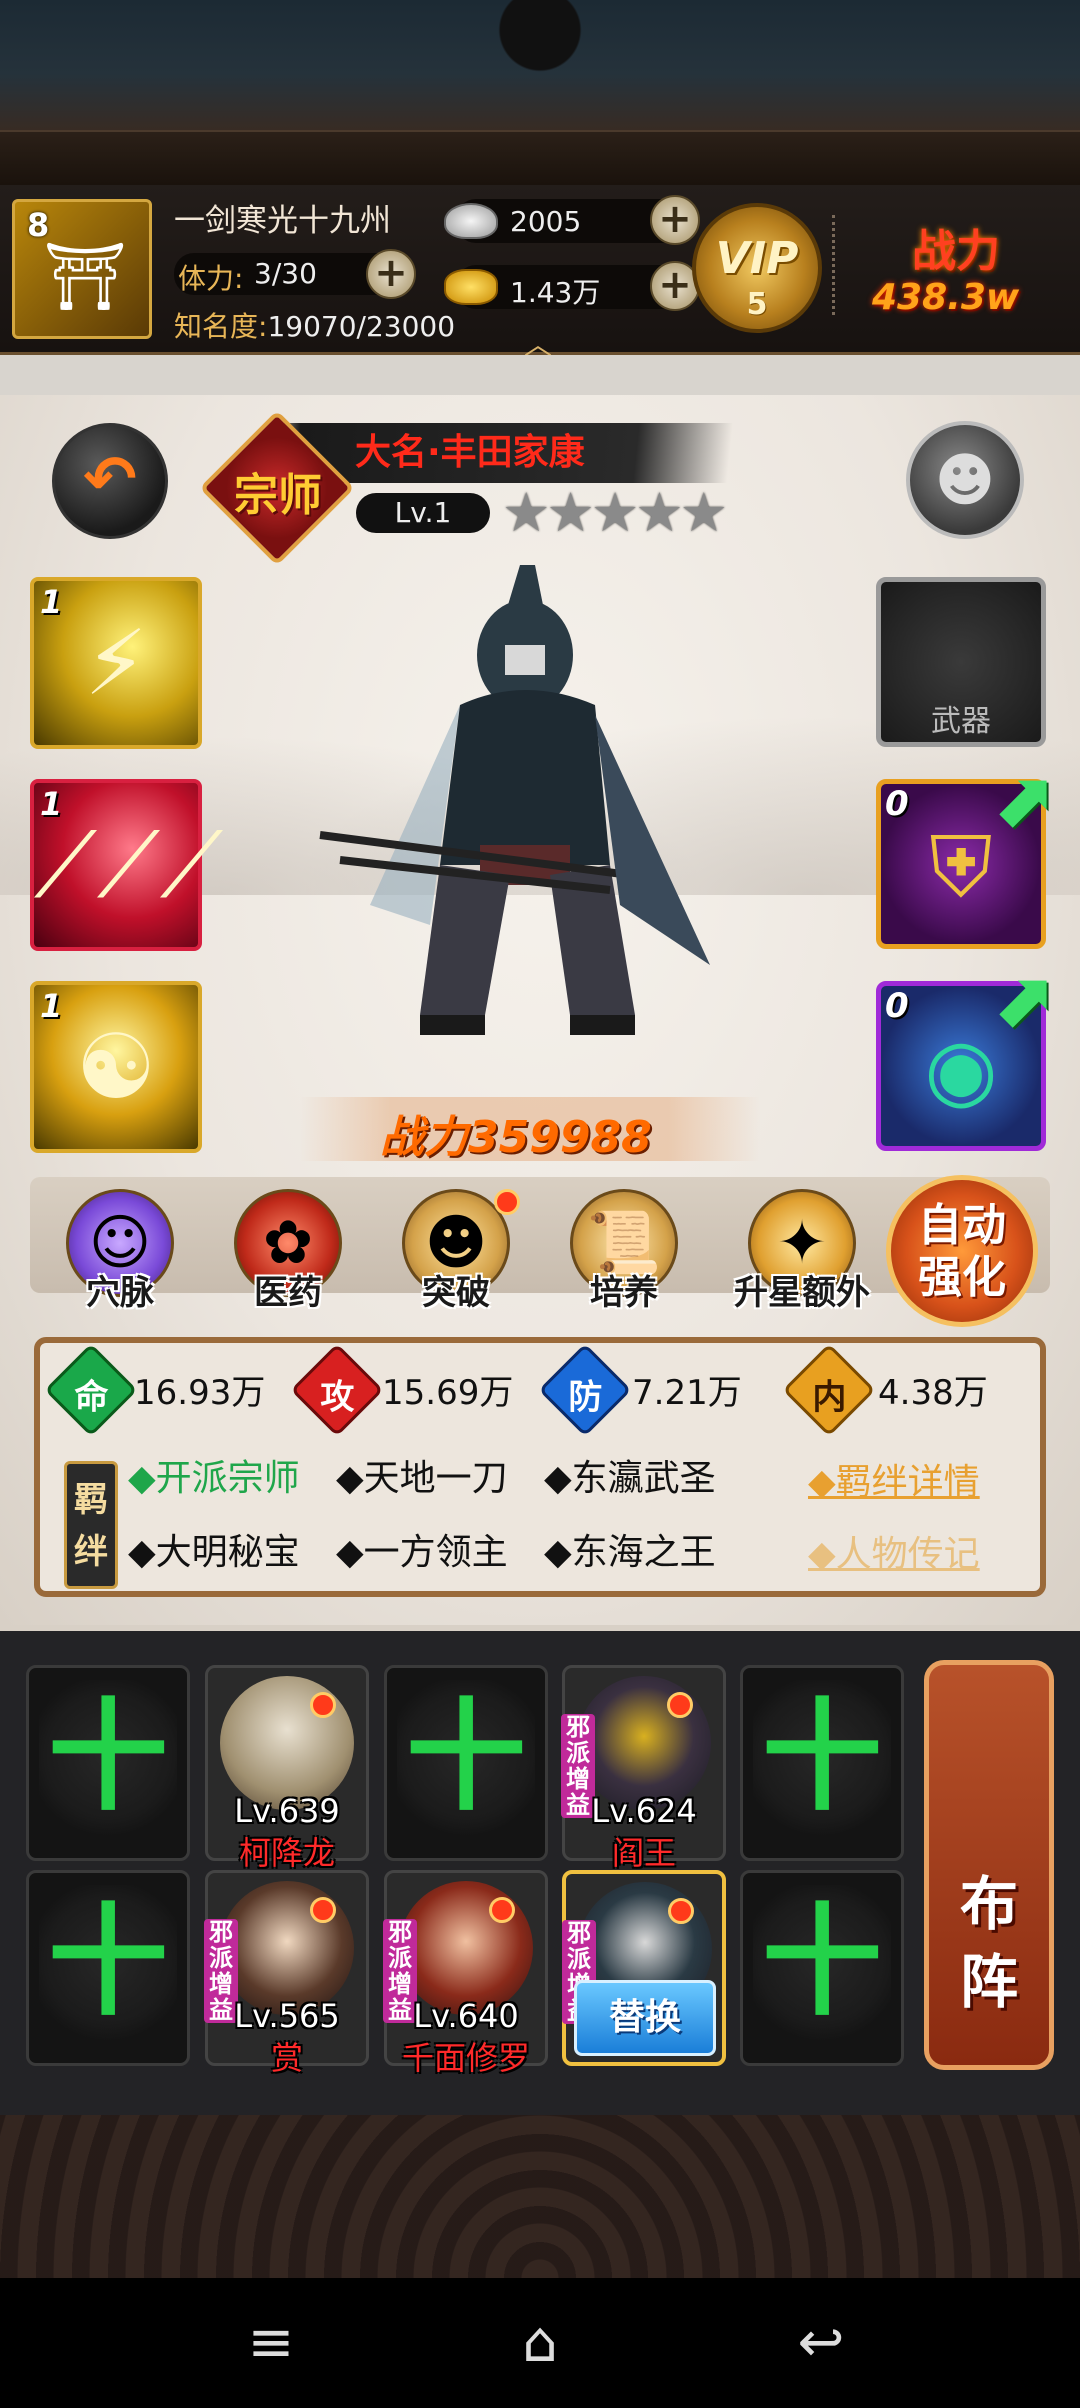 The image size is (1080, 2408). Describe the element at coordinates (85, 276) in the screenshot. I see `pagoda-icon: ⛩` at that location.